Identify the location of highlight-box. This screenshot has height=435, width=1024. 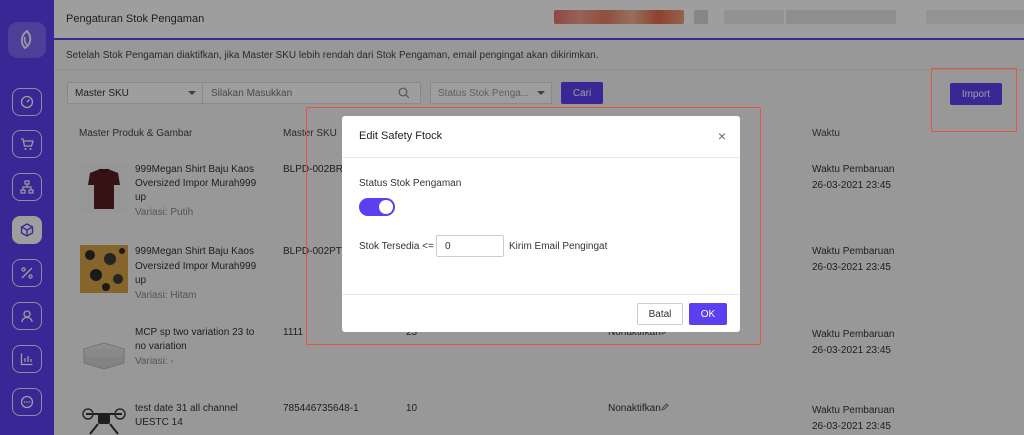
(974, 100).